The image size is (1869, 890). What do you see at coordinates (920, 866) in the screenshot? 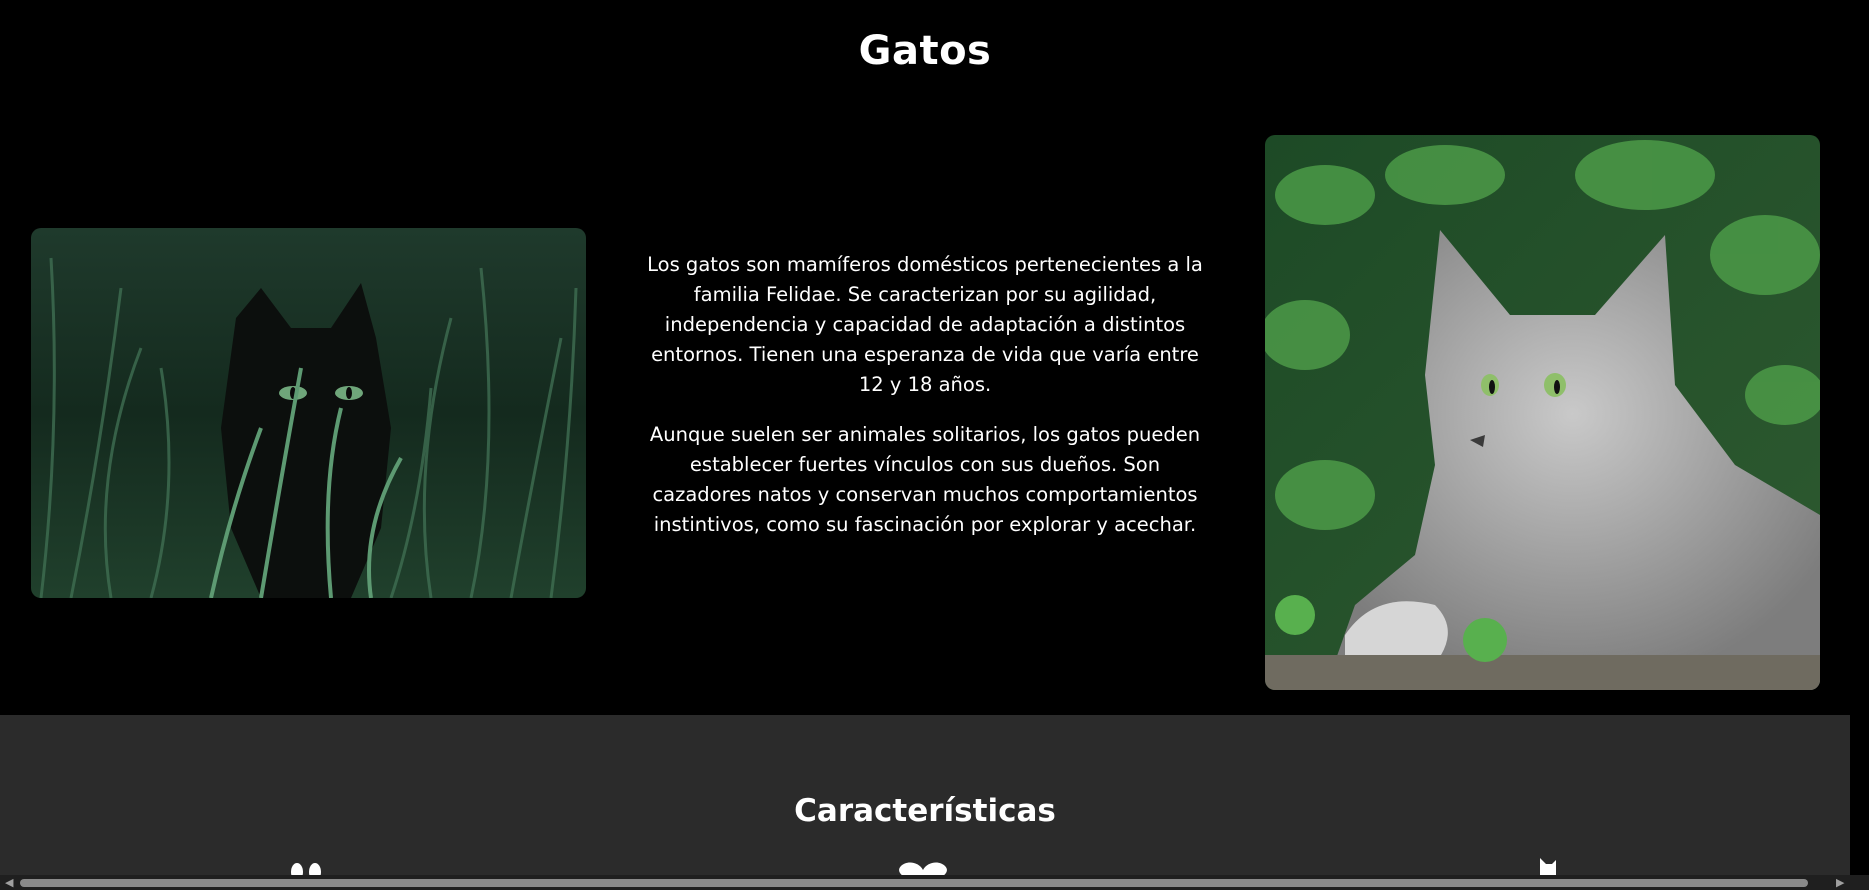
I see `heart-icon` at bounding box center [920, 866].